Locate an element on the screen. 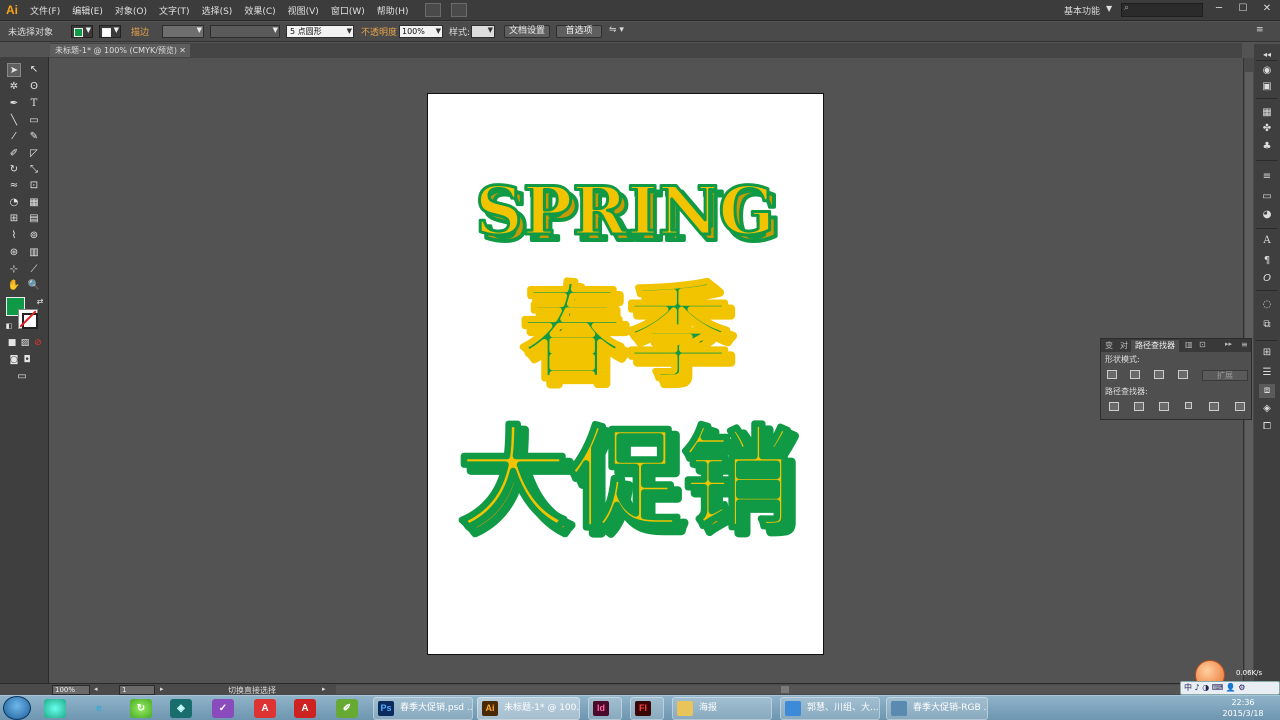 The width and height of the screenshot is (1280, 720). opentype-panel-icon: O is located at coordinates (1267, 279).